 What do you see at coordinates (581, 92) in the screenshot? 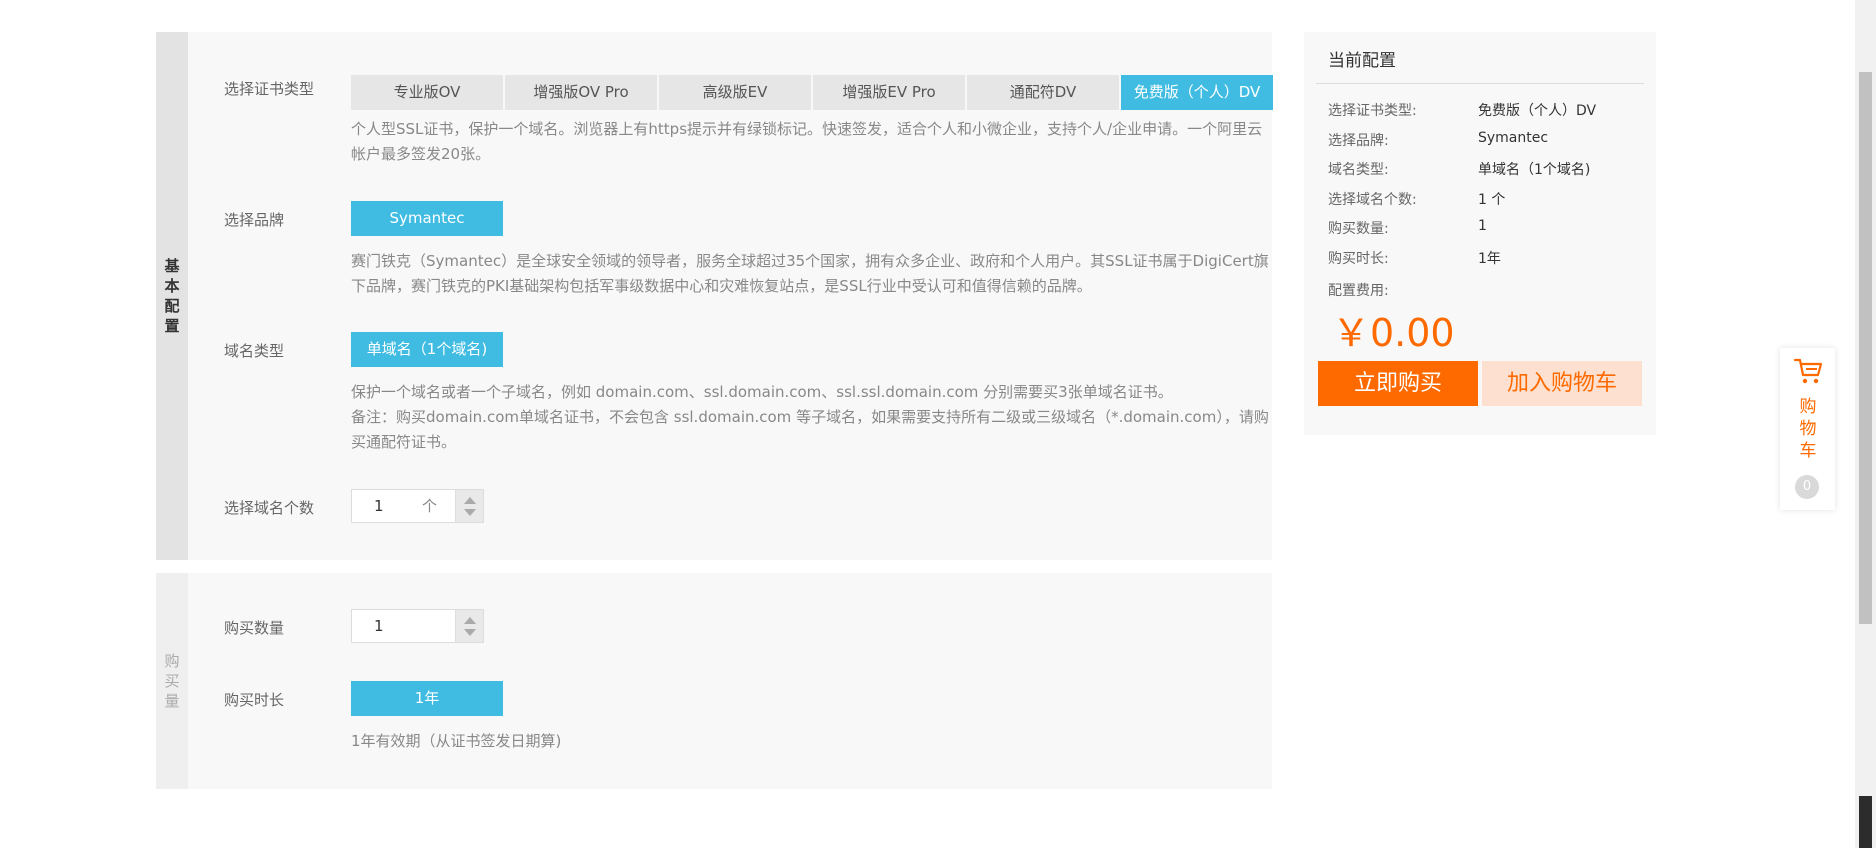
I see `cert-type-tab-ov-pro: 增强版OV Pro` at bounding box center [581, 92].